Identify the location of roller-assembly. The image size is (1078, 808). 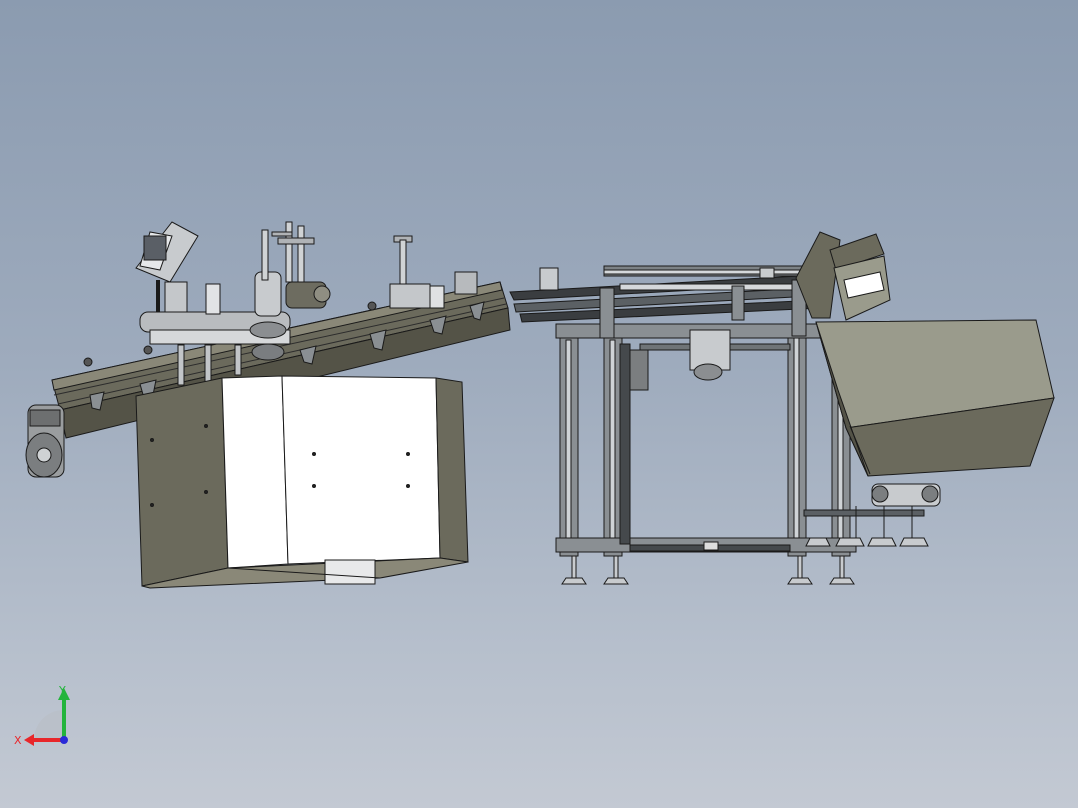
(872, 511).